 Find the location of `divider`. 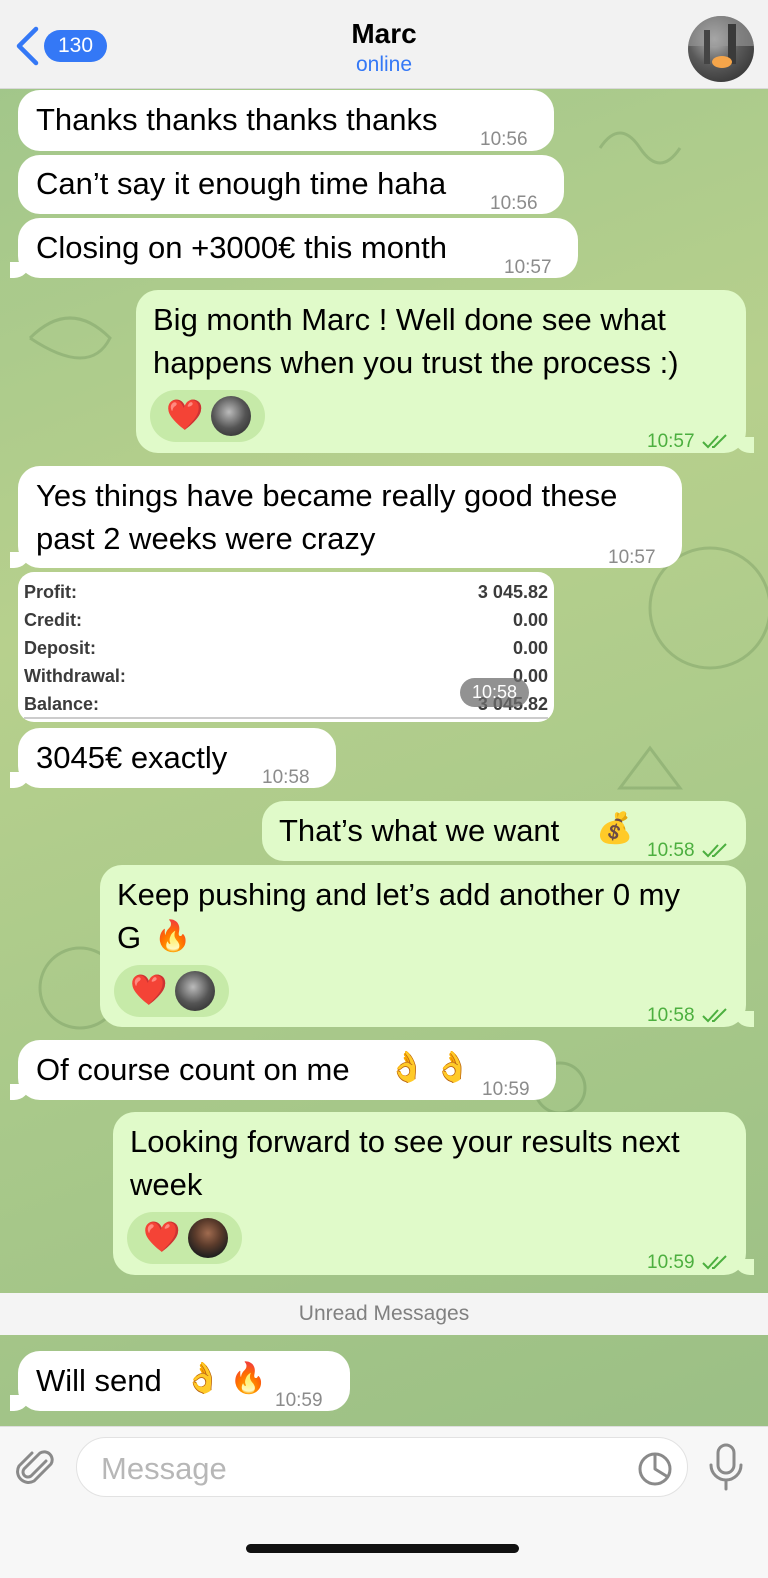

divider is located at coordinates (286, 718).